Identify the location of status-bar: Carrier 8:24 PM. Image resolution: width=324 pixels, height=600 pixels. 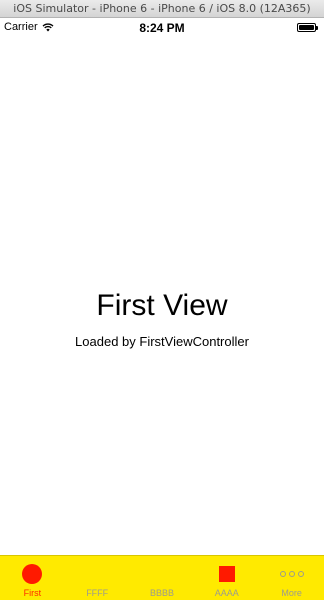
(162, 28).